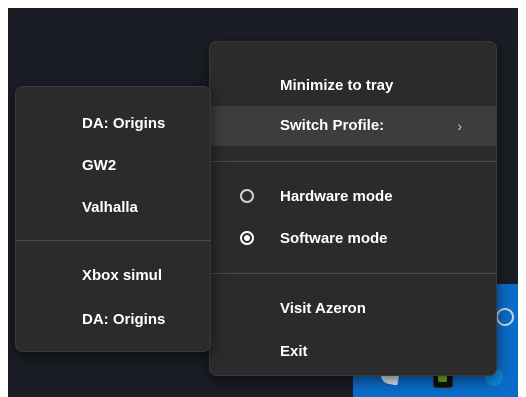  Describe the element at coordinates (294, 351) in the screenshot. I see `exit-label: Exit` at that location.